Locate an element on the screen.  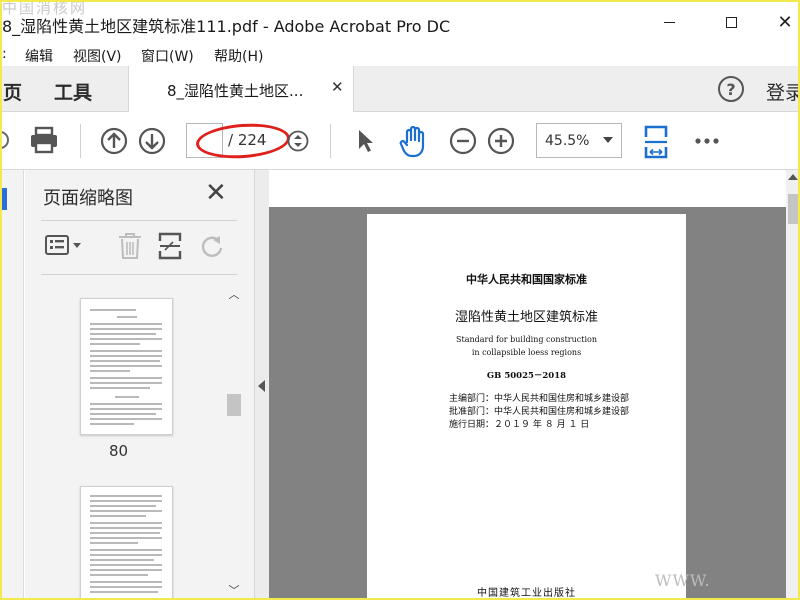
delete-page-icon is located at coordinates (130, 246).